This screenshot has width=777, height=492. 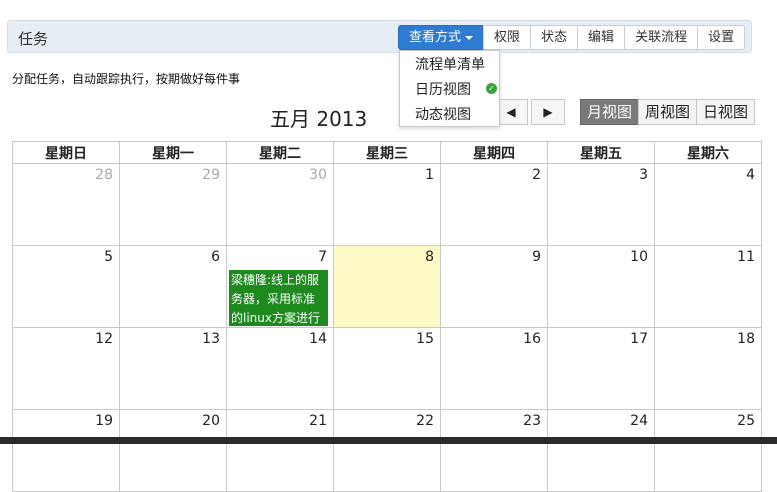 I want to click on arrow-left-icon: ◀, so click(x=511, y=112).